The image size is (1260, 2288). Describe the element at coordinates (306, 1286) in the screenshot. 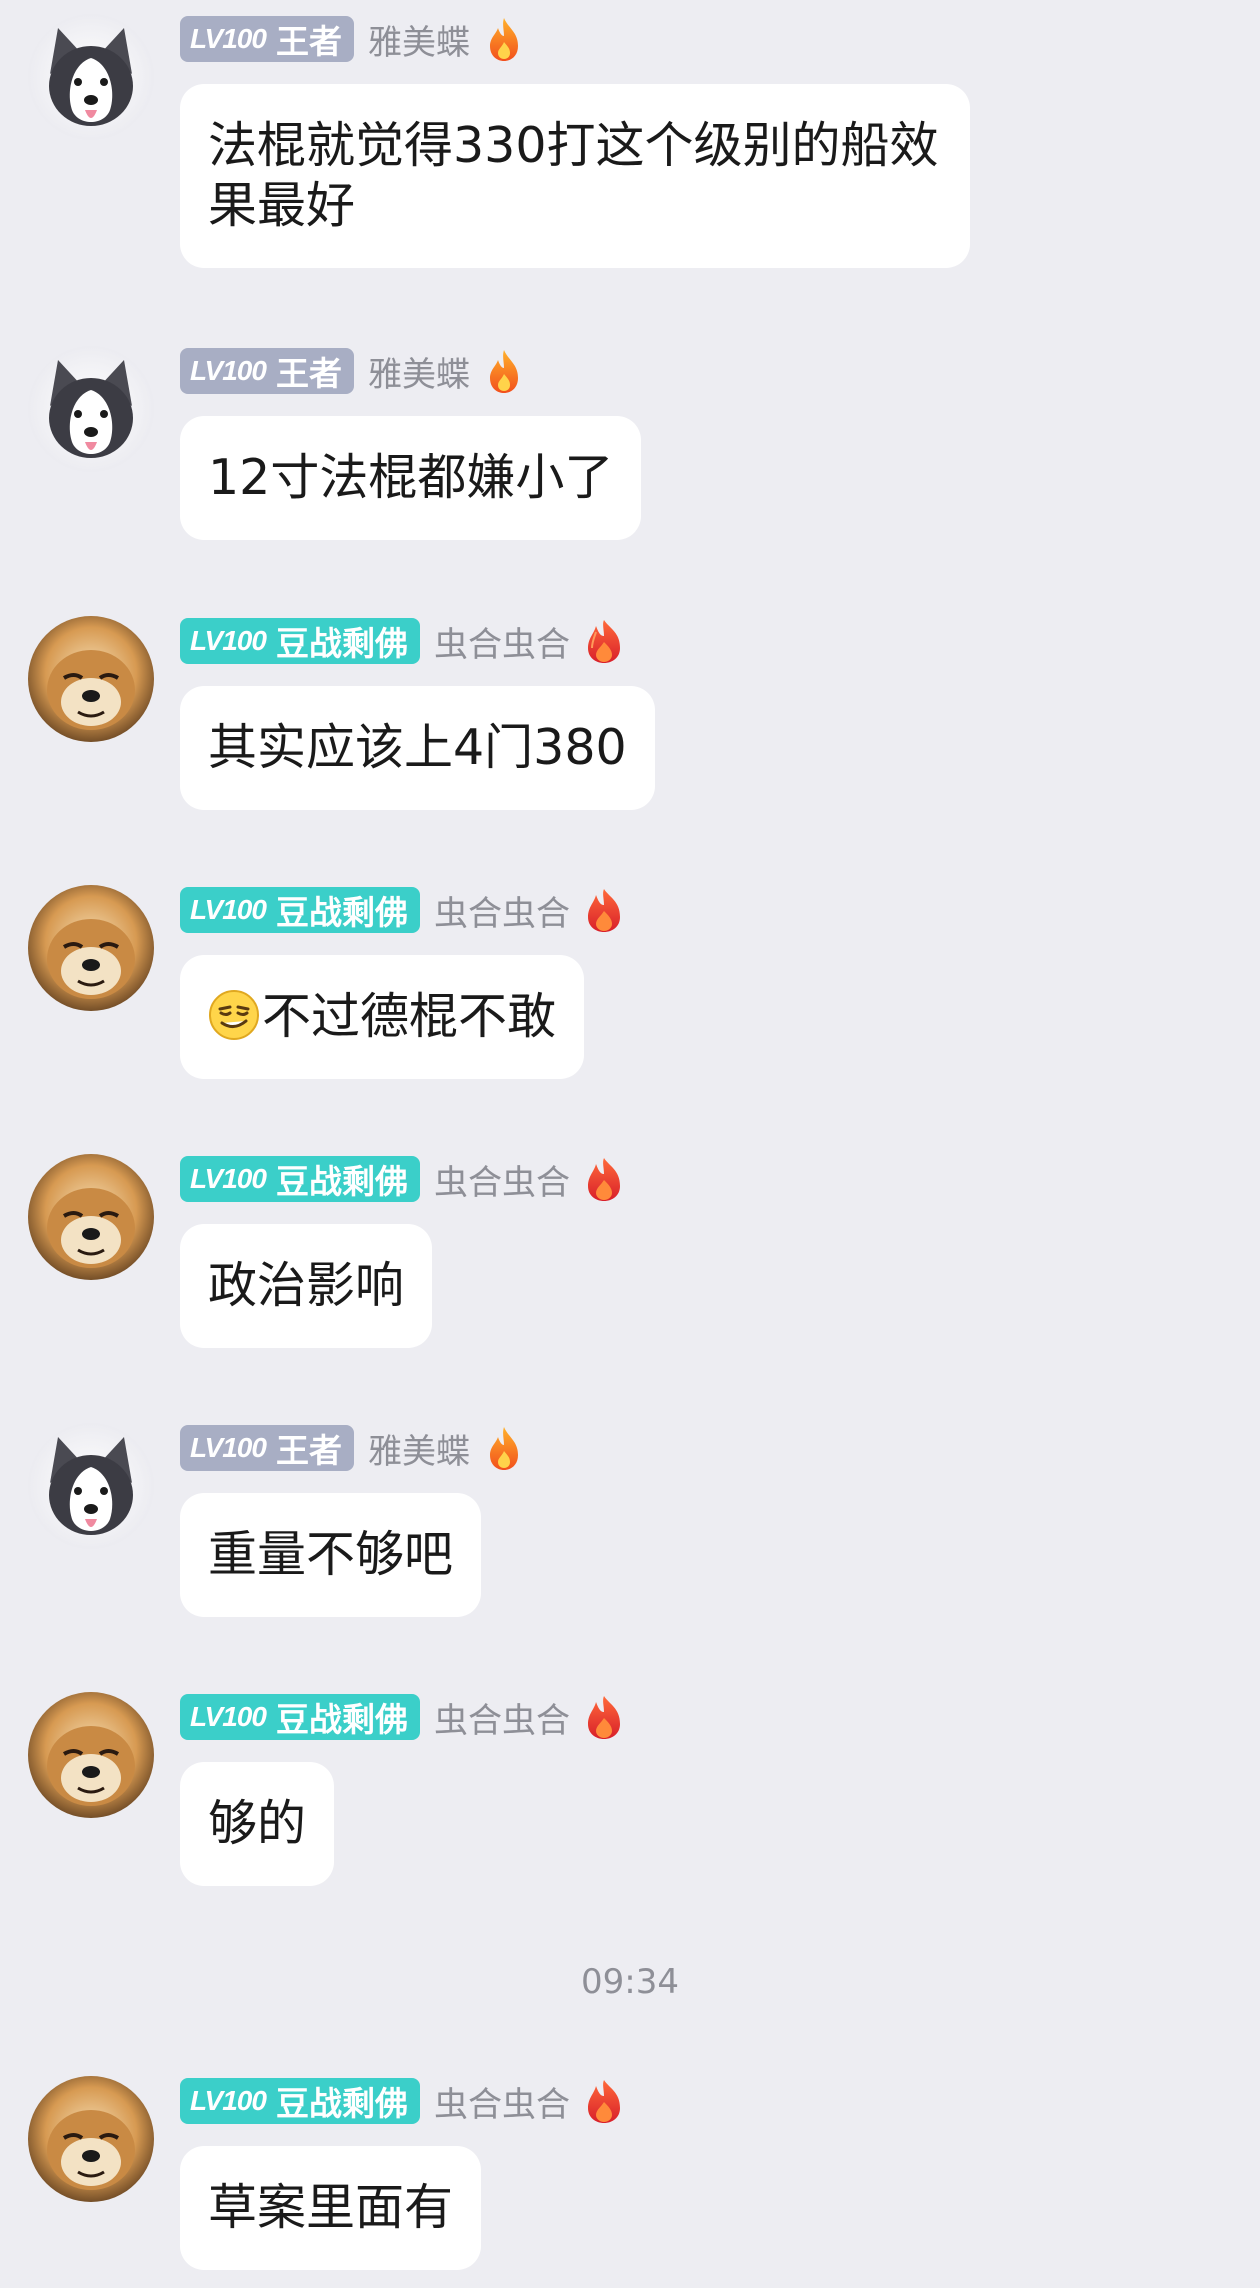

I see `message-bubble: 政治影响` at that location.